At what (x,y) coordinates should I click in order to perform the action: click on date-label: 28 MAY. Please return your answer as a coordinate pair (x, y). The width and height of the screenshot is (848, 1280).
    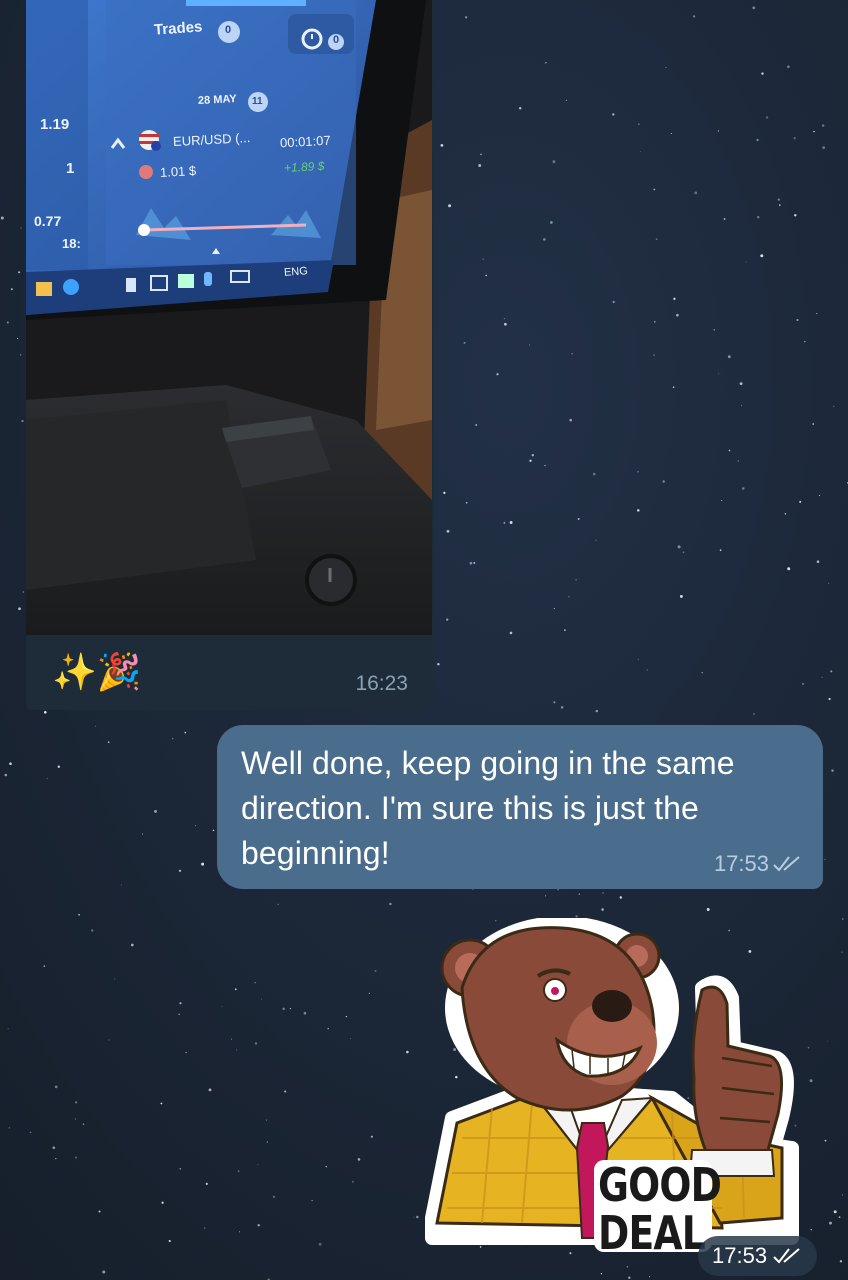
    Looking at the image, I should click on (217, 100).